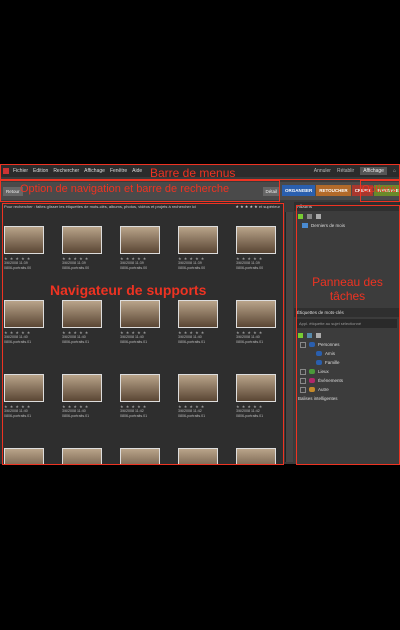 The height and width of the screenshot is (630, 400). What do you see at coordinates (348, 335) in the screenshot?
I see `tasks-panel-outline` at bounding box center [348, 335].